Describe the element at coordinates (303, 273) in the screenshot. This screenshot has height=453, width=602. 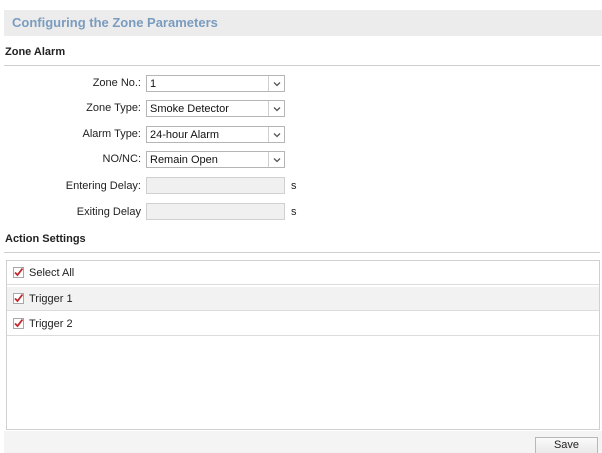
I see `select-all-row: Select All` at that location.